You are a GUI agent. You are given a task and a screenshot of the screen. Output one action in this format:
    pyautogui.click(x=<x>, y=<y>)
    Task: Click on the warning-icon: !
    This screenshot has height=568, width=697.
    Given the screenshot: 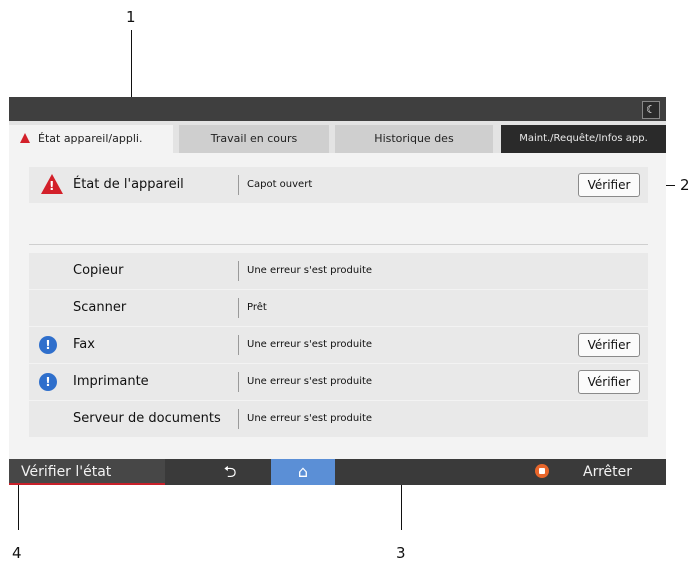 What is the action you would take?
    pyautogui.click(x=52, y=184)
    